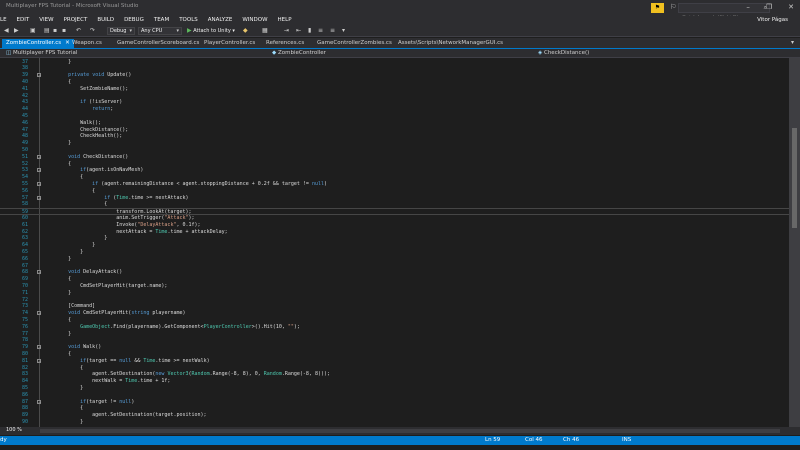 Image resolution: width=800 pixels, height=450 pixels. What do you see at coordinates (400, 422) in the screenshot?
I see `code-line: 90 }` at bounding box center [400, 422].